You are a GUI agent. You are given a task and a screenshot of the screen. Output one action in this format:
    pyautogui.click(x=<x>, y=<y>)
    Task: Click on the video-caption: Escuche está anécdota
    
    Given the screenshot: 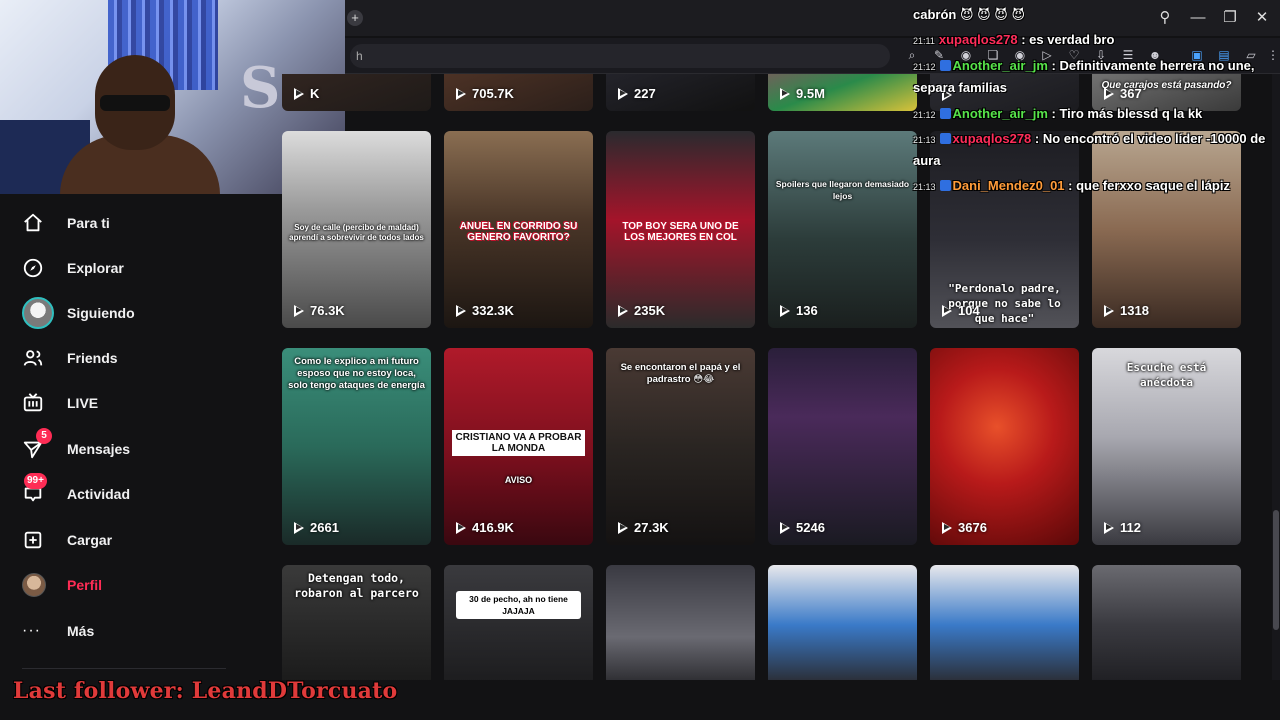 What is the action you would take?
    pyautogui.click(x=1166, y=375)
    